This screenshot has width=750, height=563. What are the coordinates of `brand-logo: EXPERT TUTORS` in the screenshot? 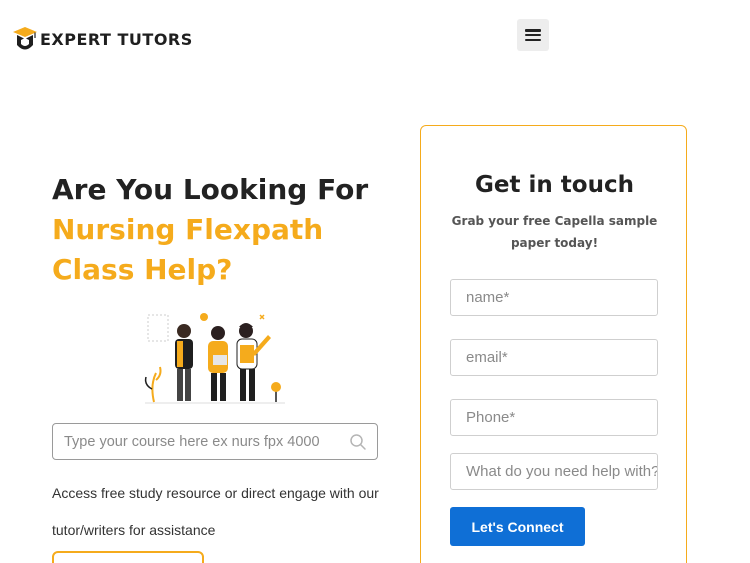 It's located at (102, 39).